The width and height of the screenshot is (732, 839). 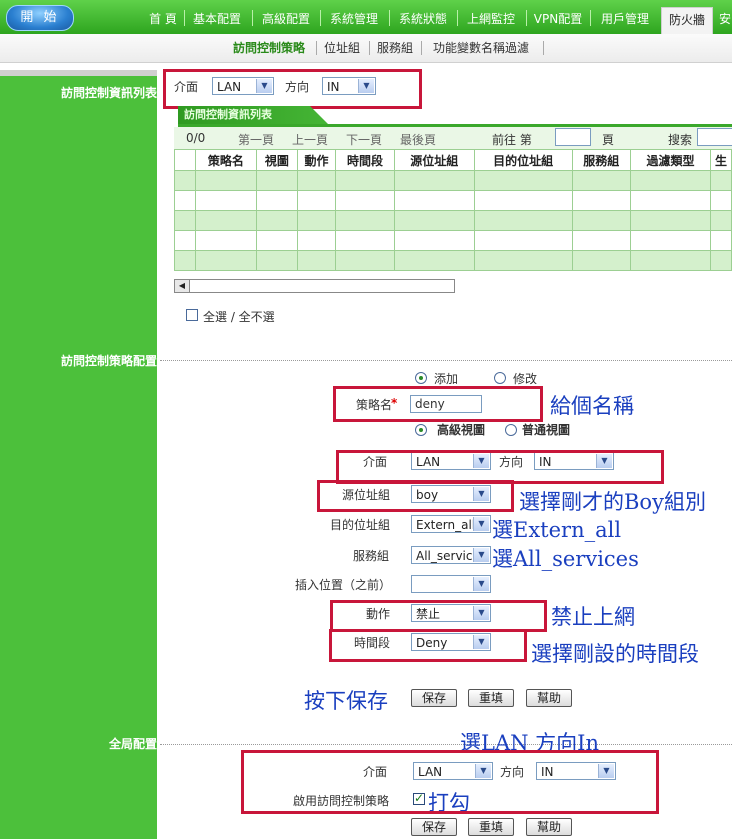 What do you see at coordinates (269, 48) in the screenshot?
I see `subnav-access-policy: 訪問控制策略` at bounding box center [269, 48].